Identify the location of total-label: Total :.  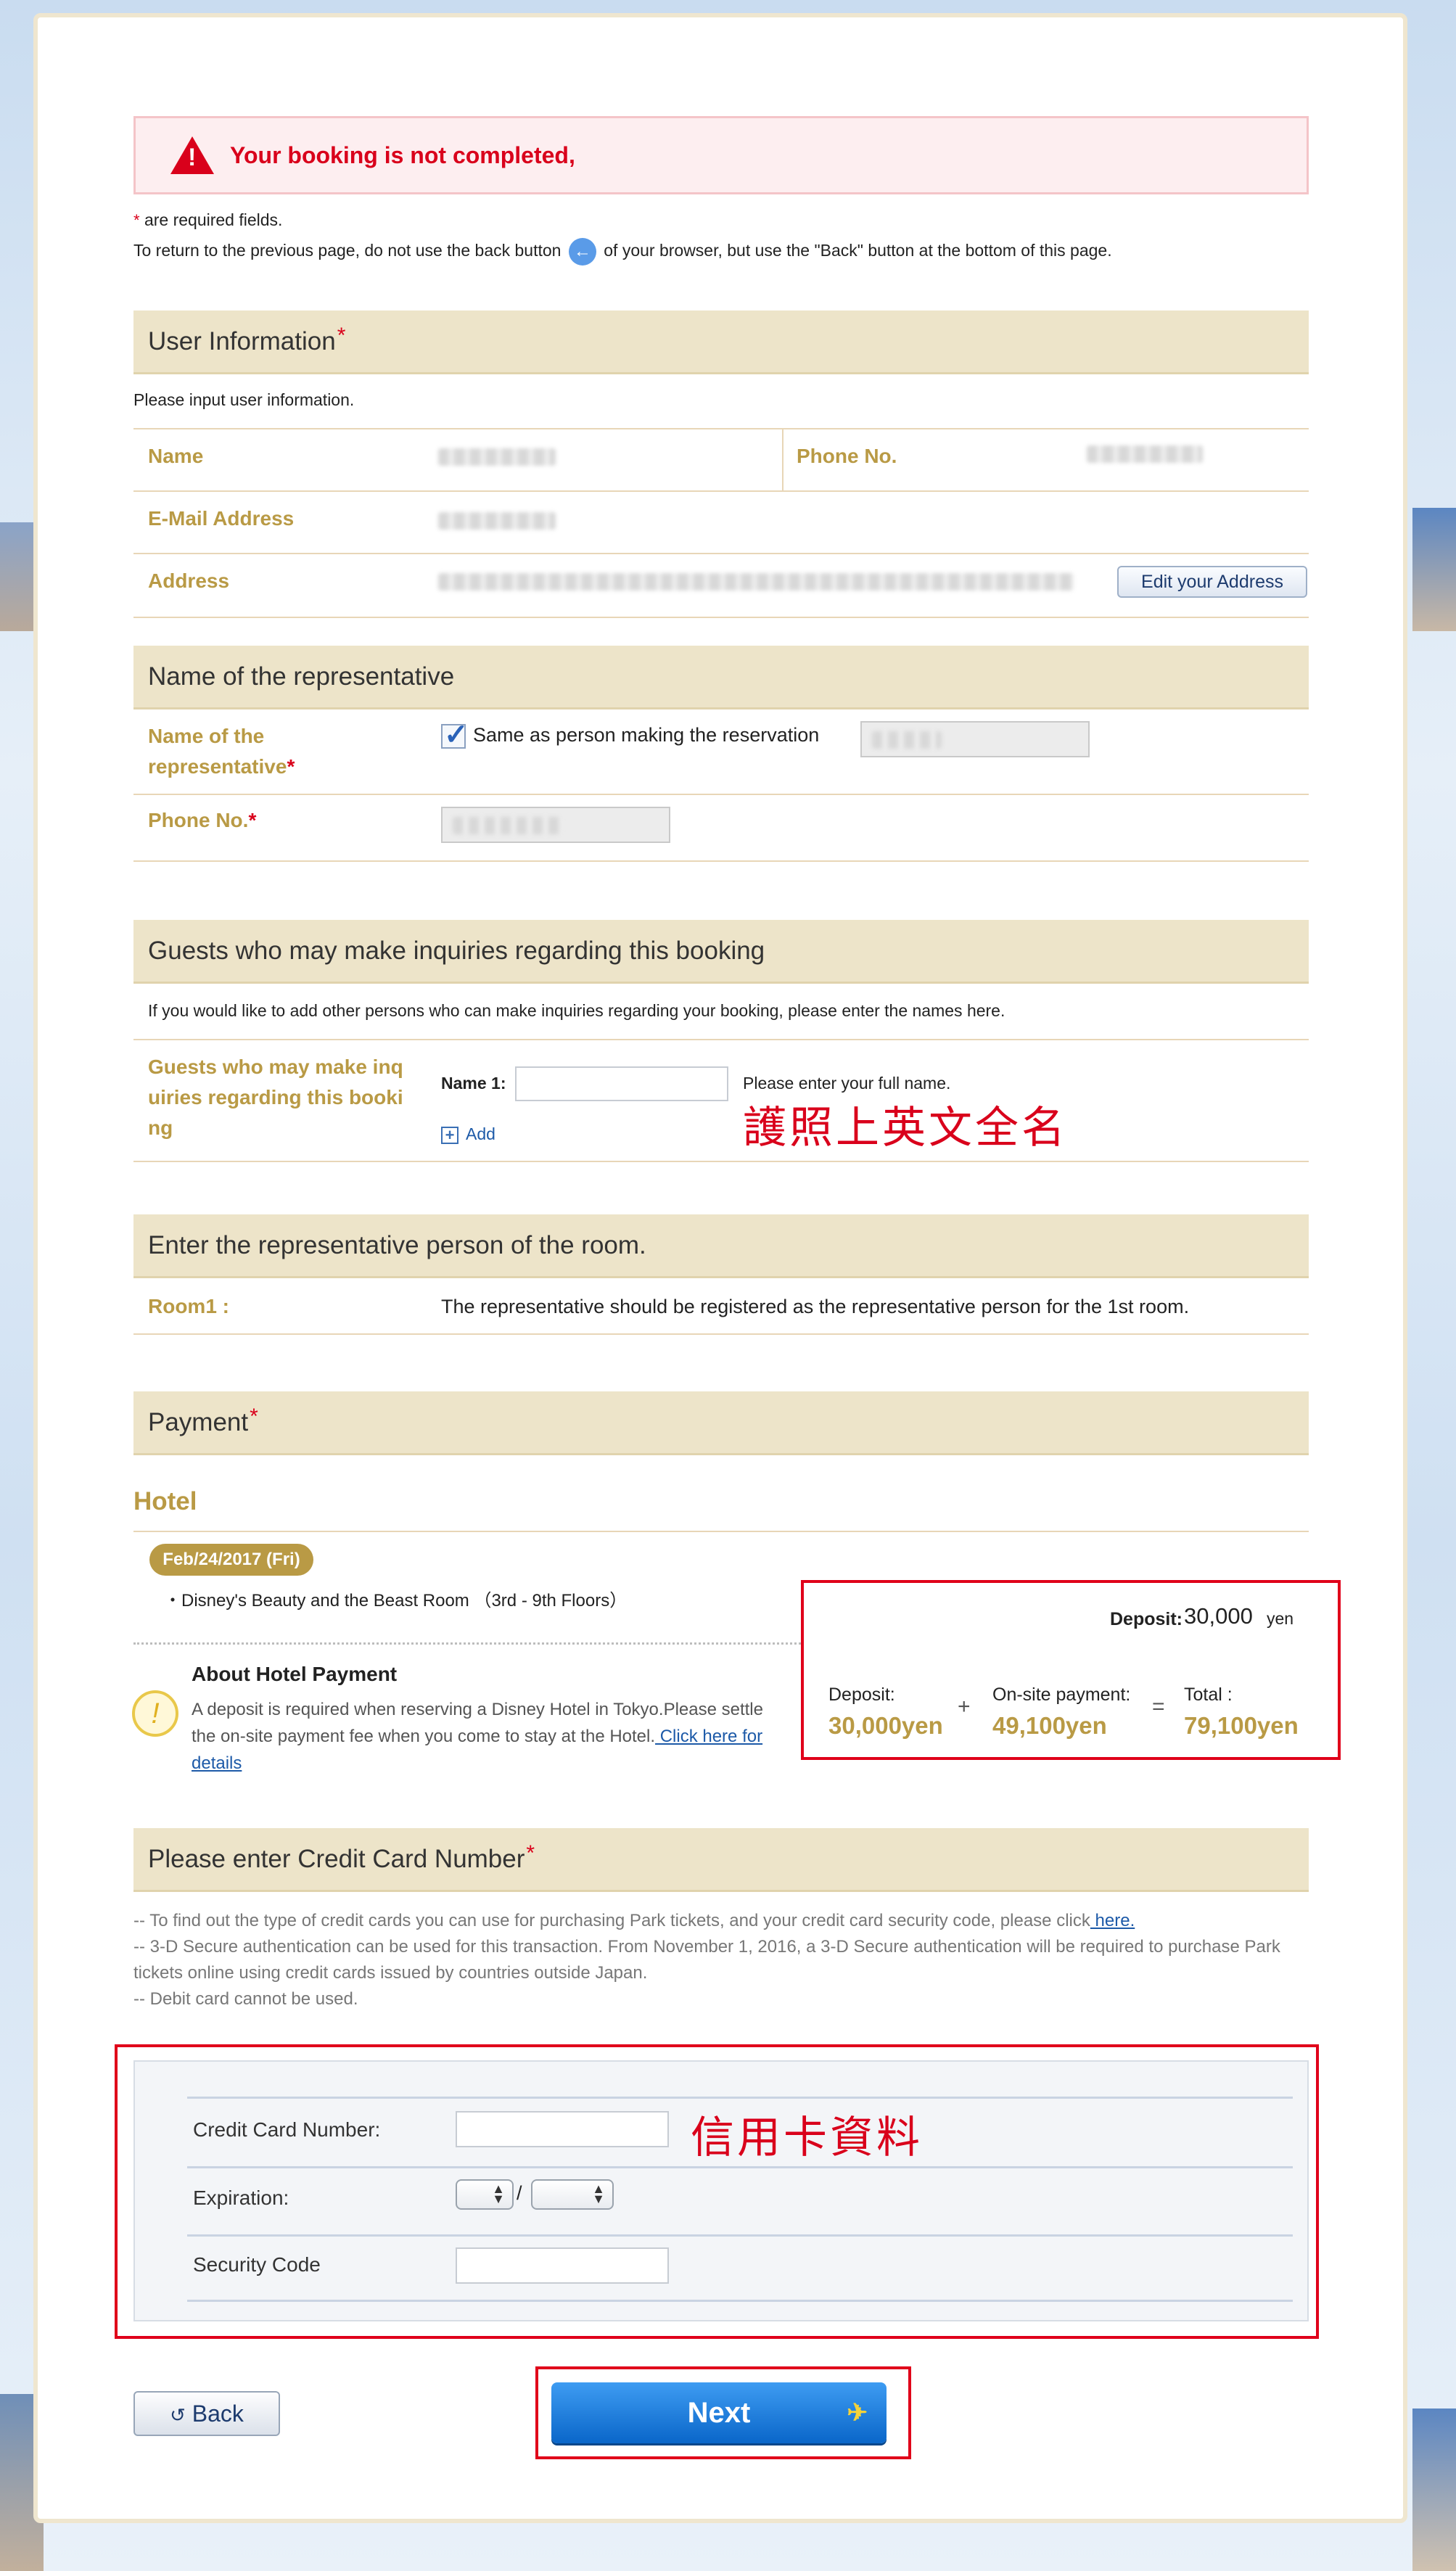
(1209, 1694).